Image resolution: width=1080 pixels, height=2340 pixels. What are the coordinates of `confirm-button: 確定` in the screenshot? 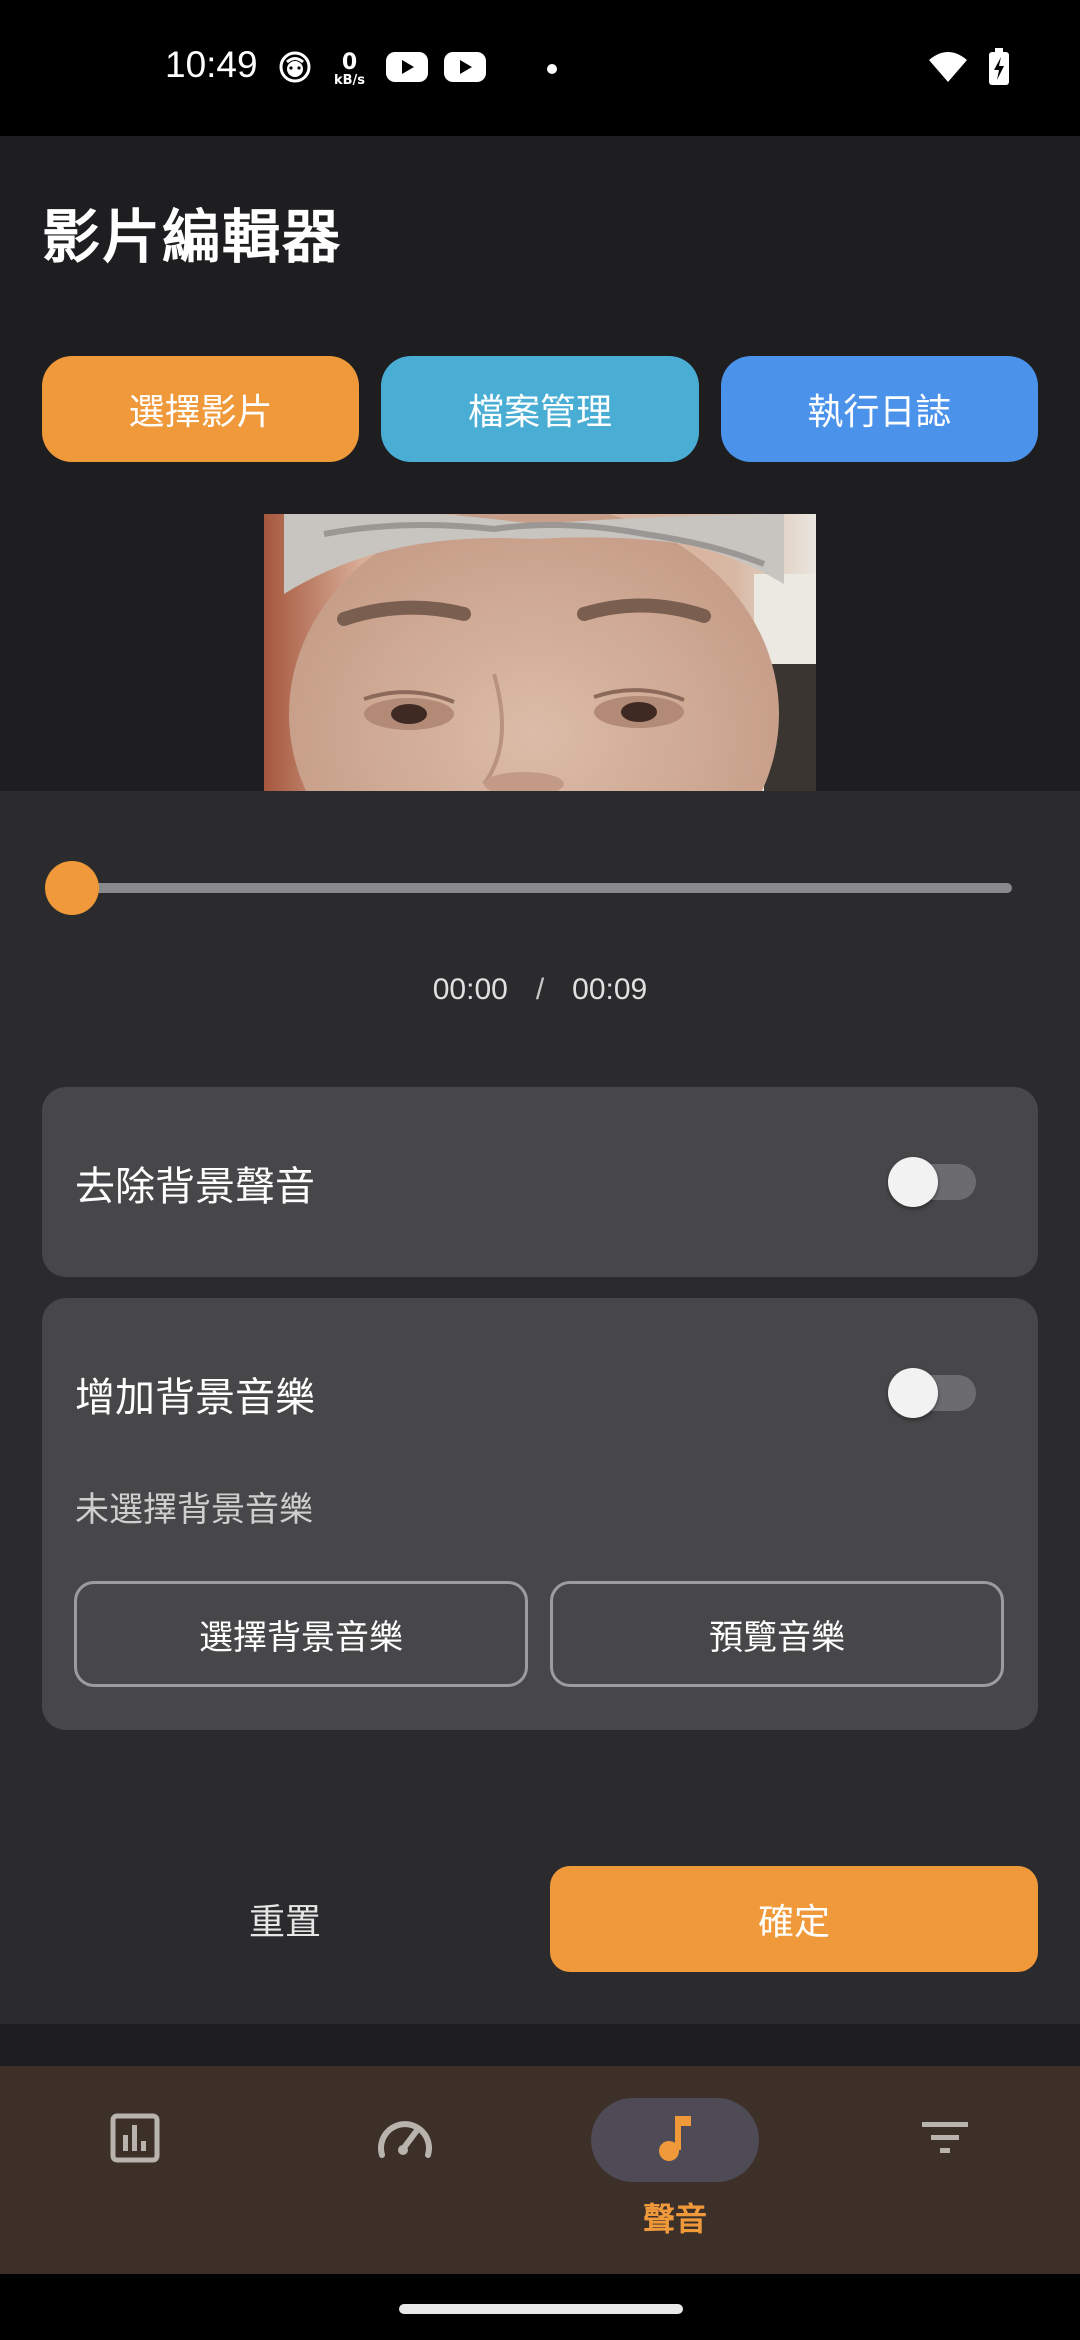 It's located at (794, 1919).